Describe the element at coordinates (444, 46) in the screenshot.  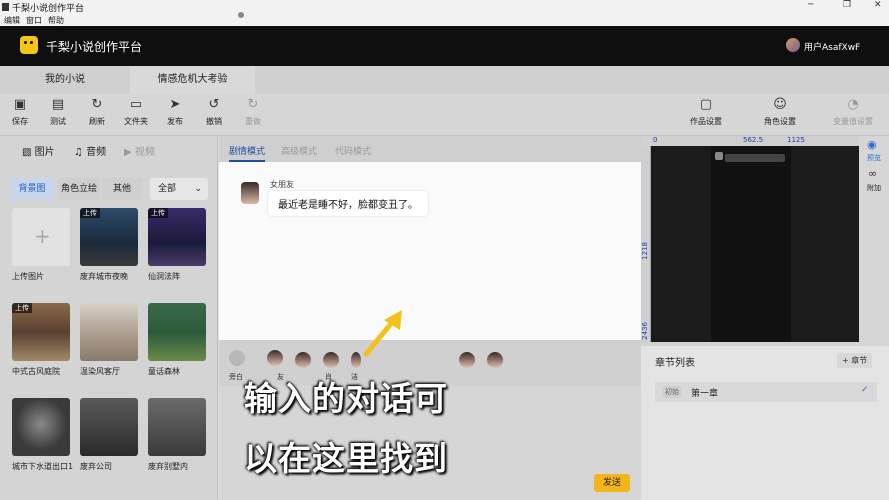
I see `app-header: 千梨小说创作平台 用户AsafXwF` at that location.